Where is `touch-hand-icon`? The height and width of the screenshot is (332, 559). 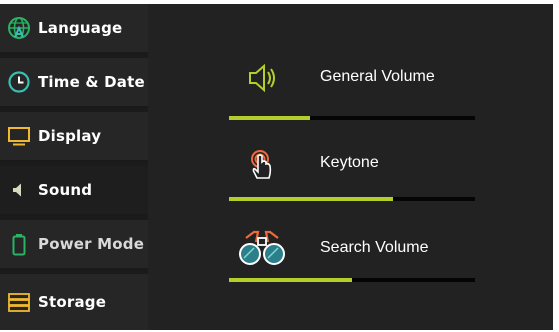 touch-hand-icon is located at coordinates (262, 164).